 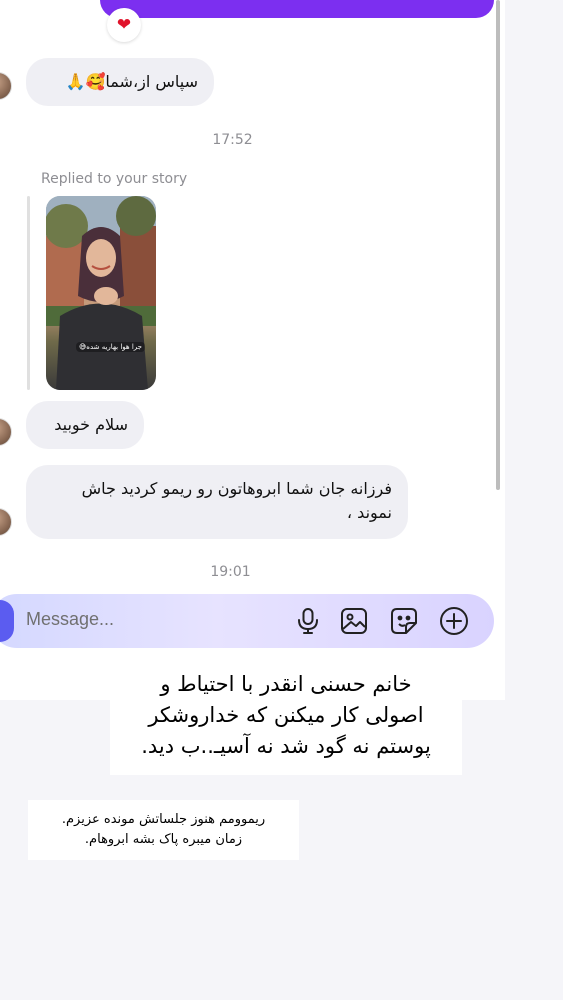 What do you see at coordinates (232, 140) in the screenshot?
I see `timestamp: 17:52` at bounding box center [232, 140].